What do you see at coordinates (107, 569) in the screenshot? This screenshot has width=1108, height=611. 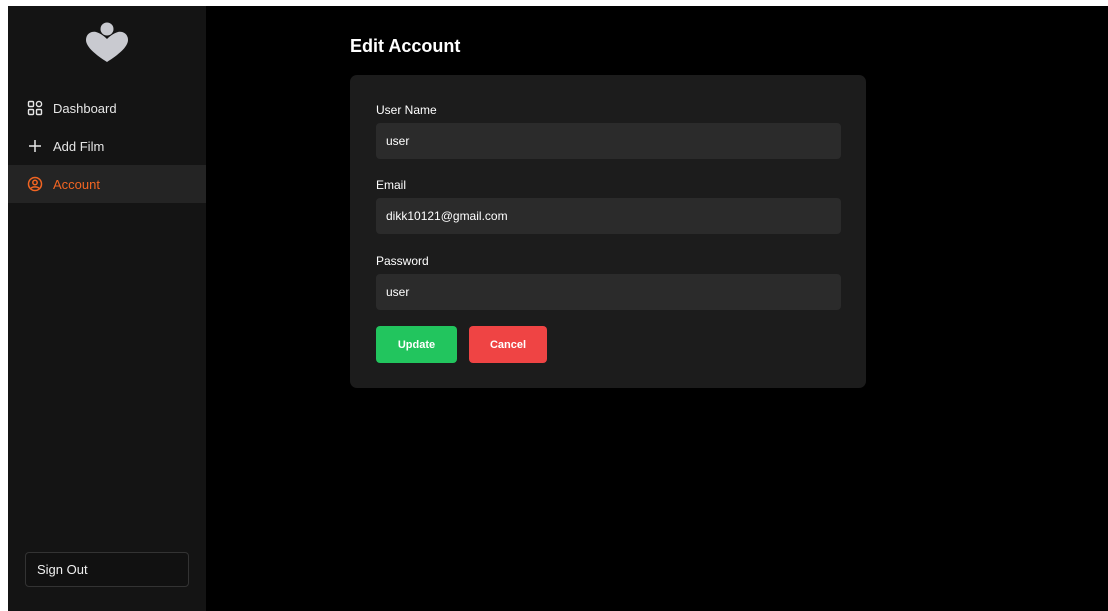 I see `sign-out-button: Sign Out` at bounding box center [107, 569].